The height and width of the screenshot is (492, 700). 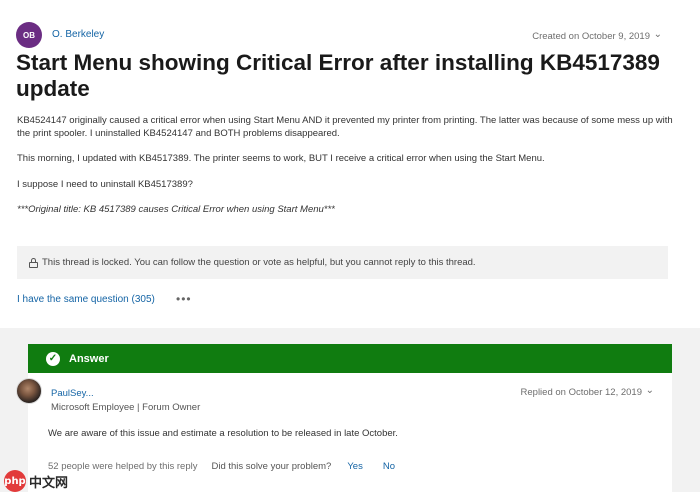 I want to click on lock-icon, so click(x=33, y=262).